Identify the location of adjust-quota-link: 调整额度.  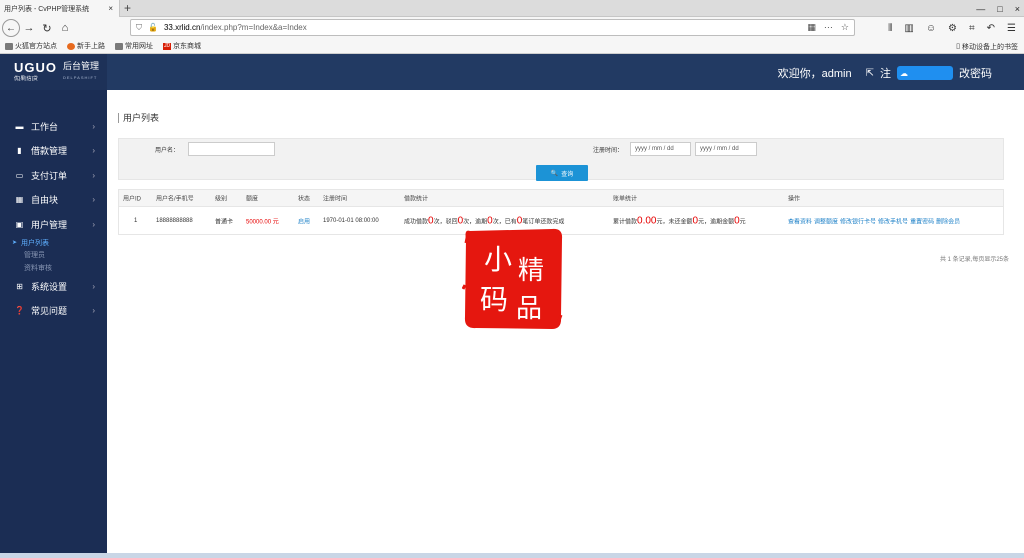
(826, 220).